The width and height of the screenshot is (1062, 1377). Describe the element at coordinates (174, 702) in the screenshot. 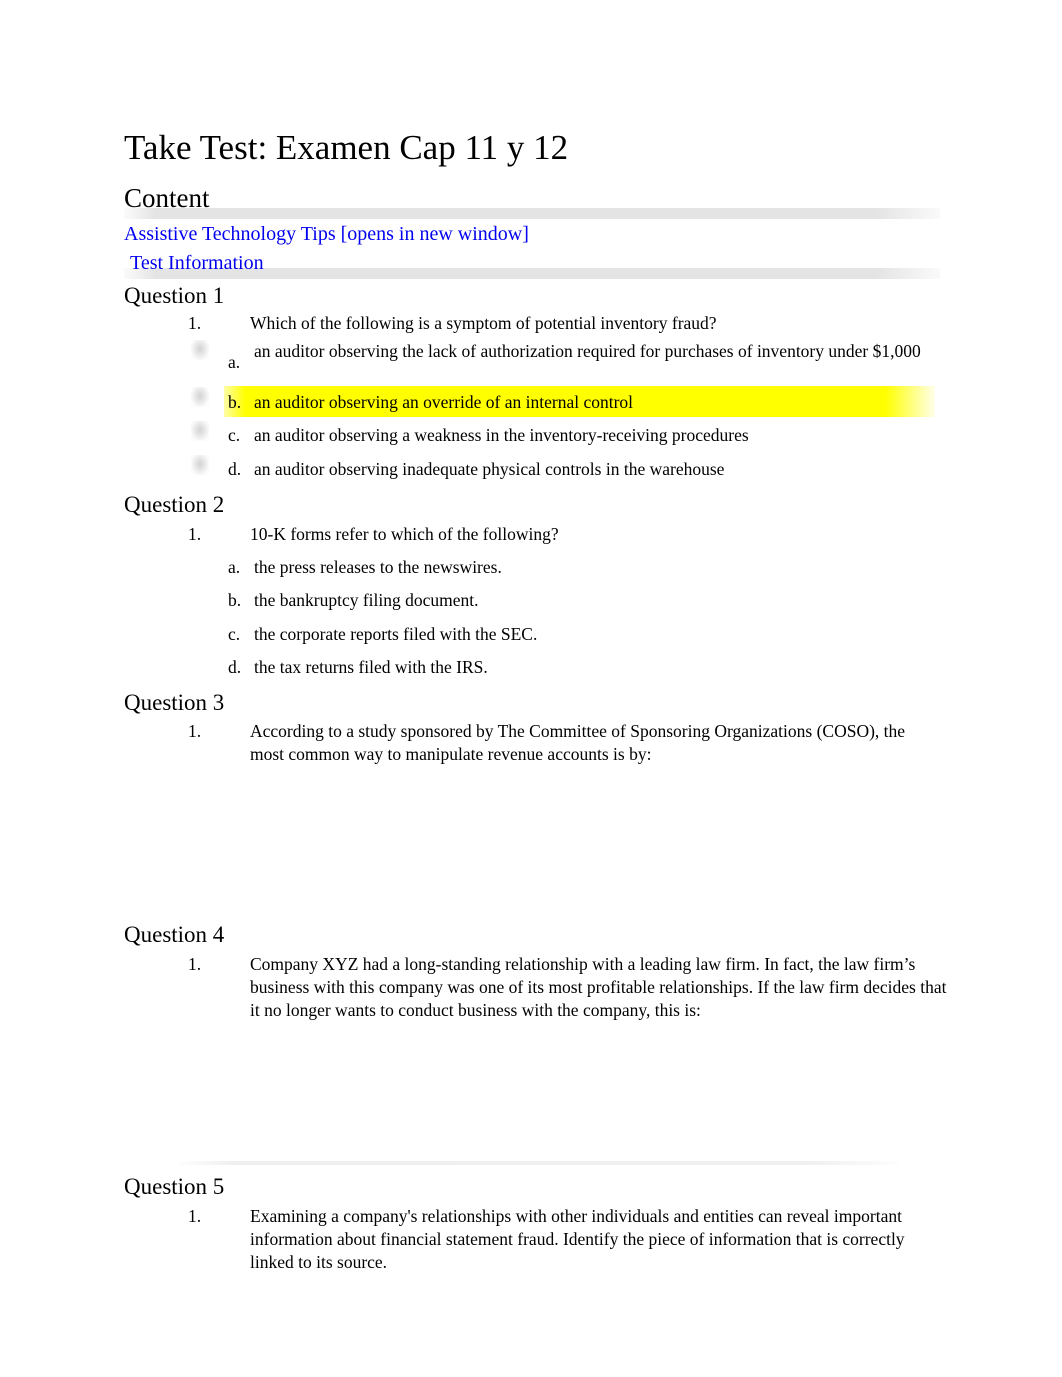

I see `question-3-heading: Question 3` at that location.